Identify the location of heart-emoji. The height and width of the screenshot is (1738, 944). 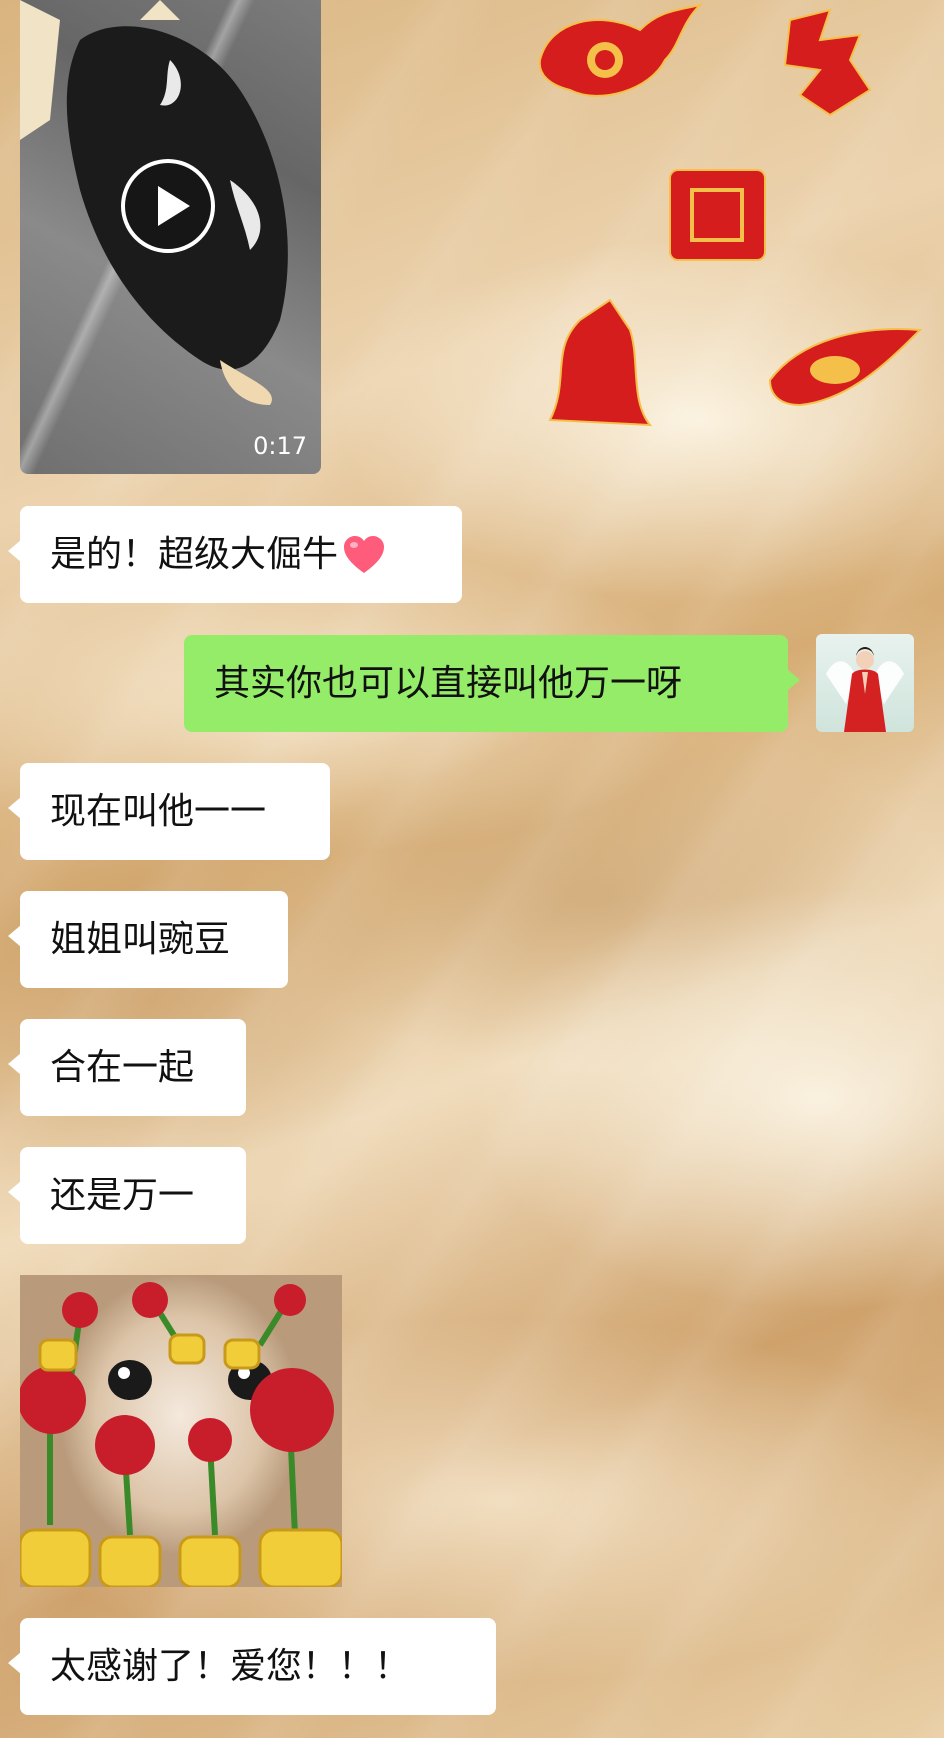
(364, 554).